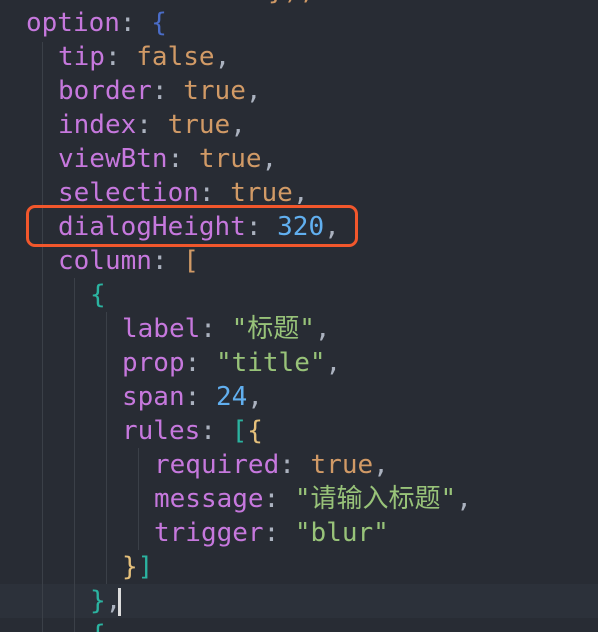 Image resolution: width=598 pixels, height=632 pixels. I want to click on code-line-border: border: true,, so click(160, 91).